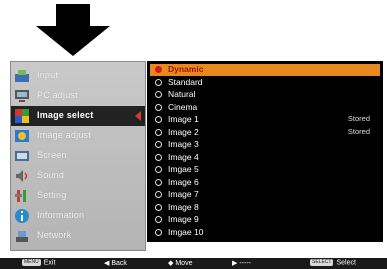  I want to click on image-select-icon, so click(22, 116).